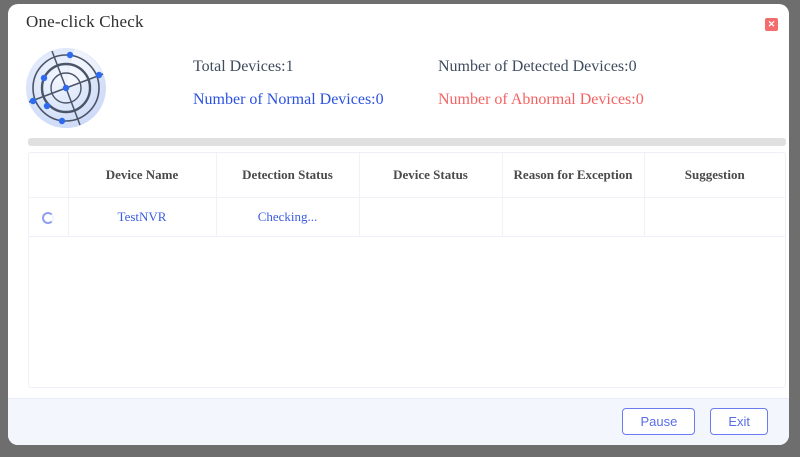 Image resolution: width=800 pixels, height=457 pixels. What do you see at coordinates (49, 175) in the screenshot?
I see `column-header-select` at bounding box center [49, 175].